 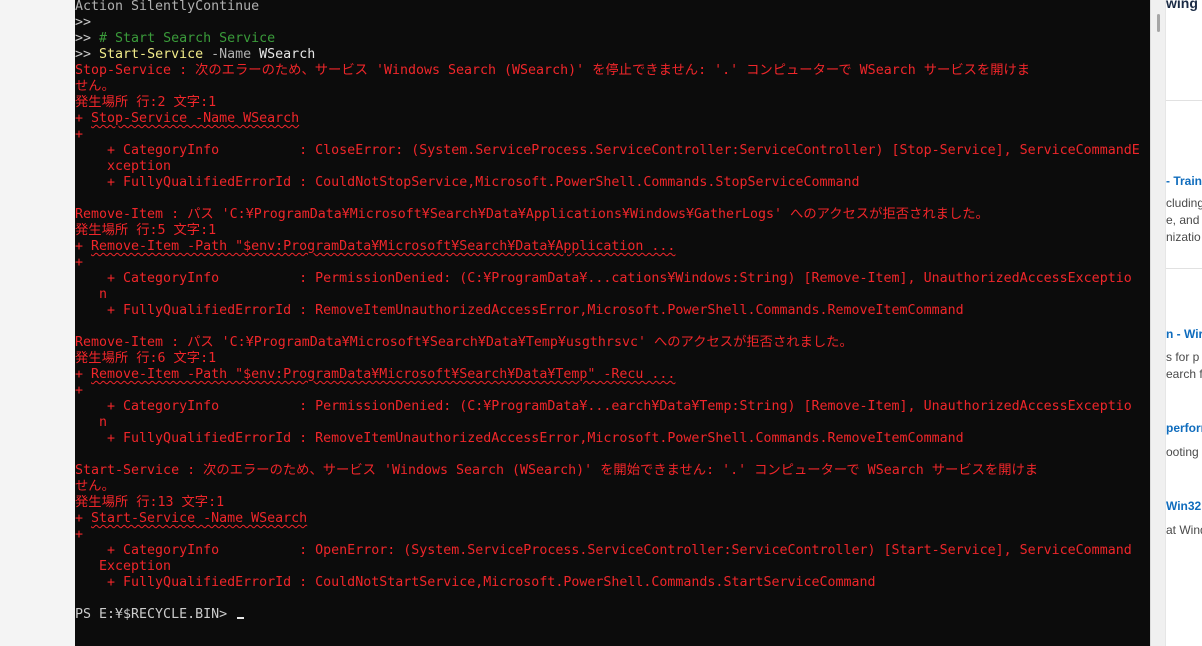 What do you see at coordinates (1184, 530) in the screenshot?
I see `side-desc-line: at Wind` at bounding box center [1184, 530].